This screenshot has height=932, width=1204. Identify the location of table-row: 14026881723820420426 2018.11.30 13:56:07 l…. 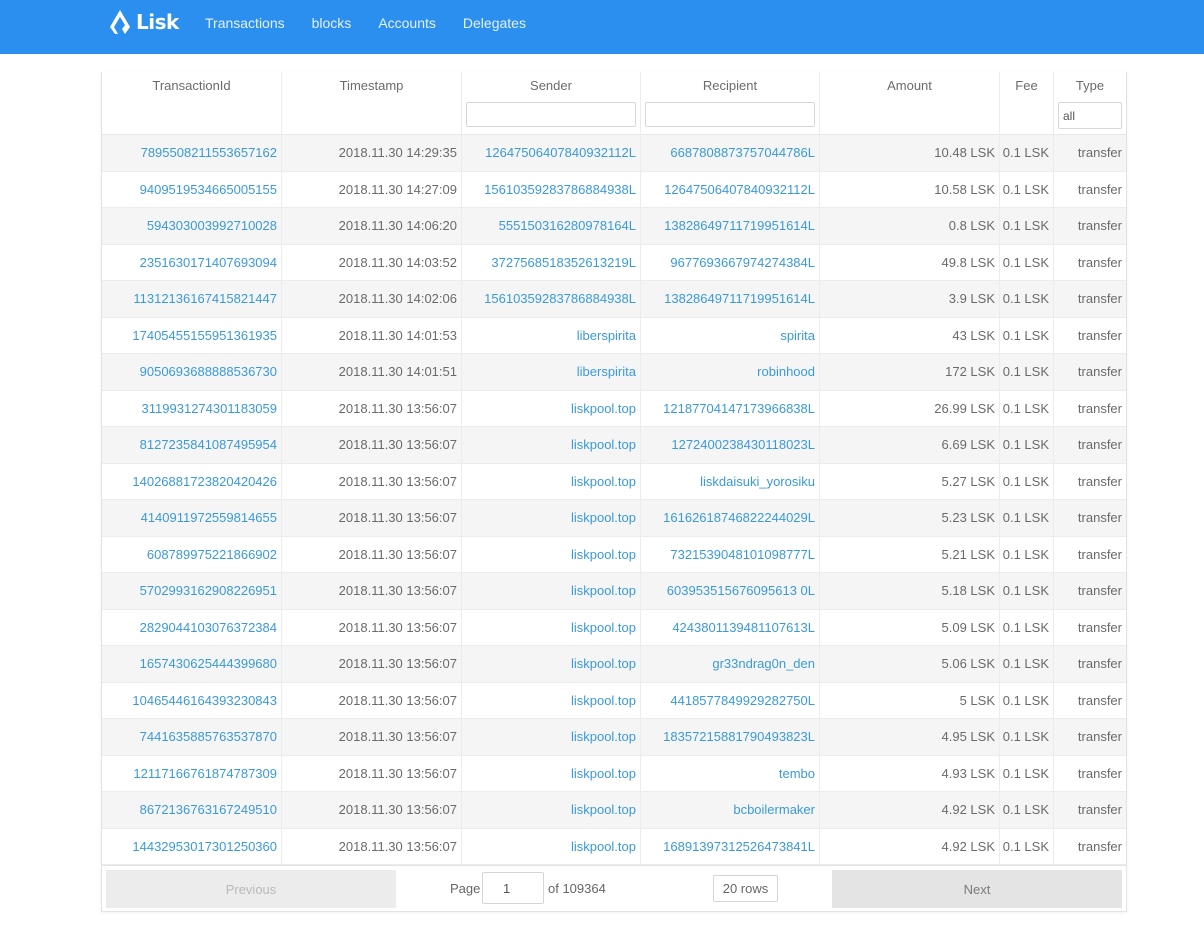
(614, 481).